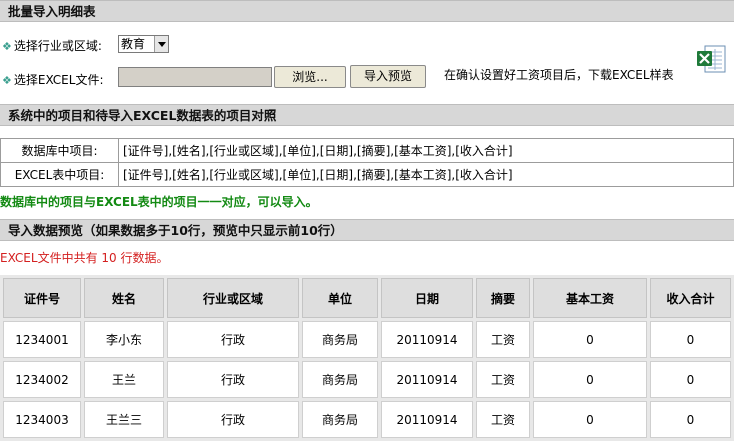 The height and width of the screenshot is (441, 734). I want to click on mapping-section-title: 系统中的项目和待导入EXCEL数据表的项目对照, so click(367, 115).